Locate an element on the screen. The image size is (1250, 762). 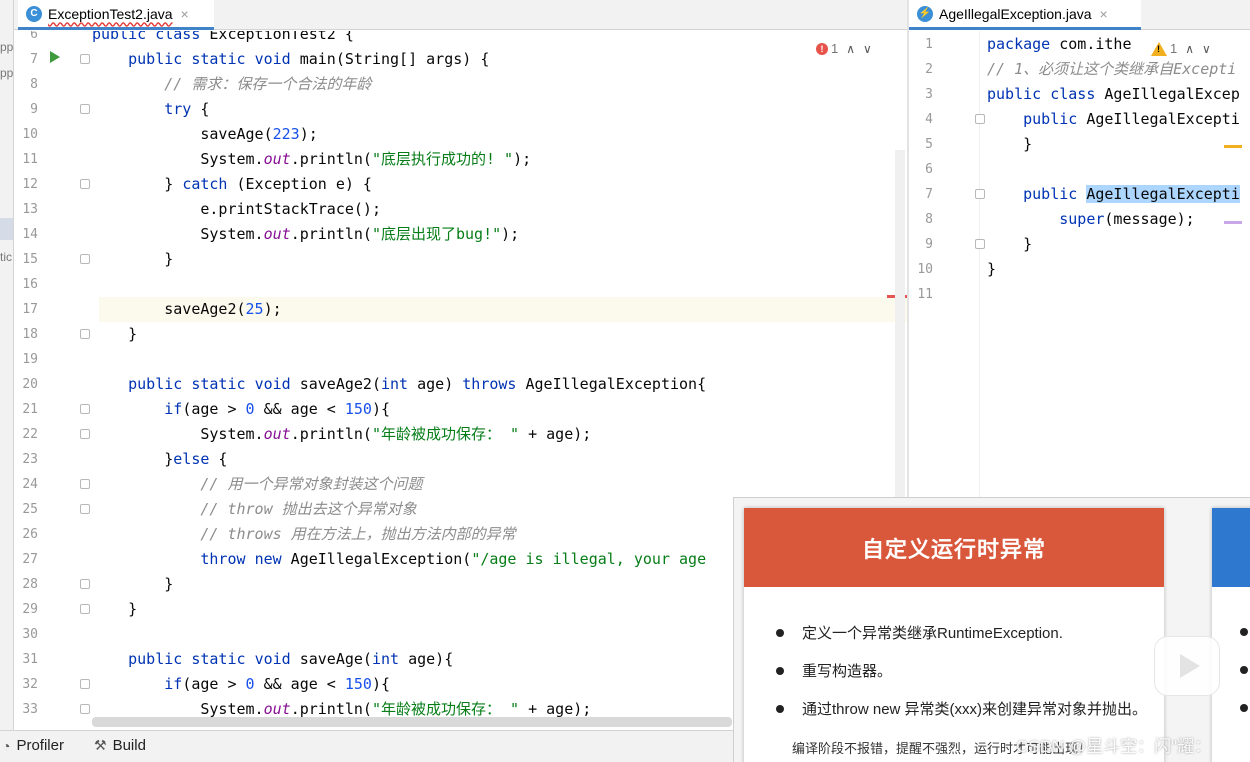
line-number: 32 is located at coordinates (30, 684).